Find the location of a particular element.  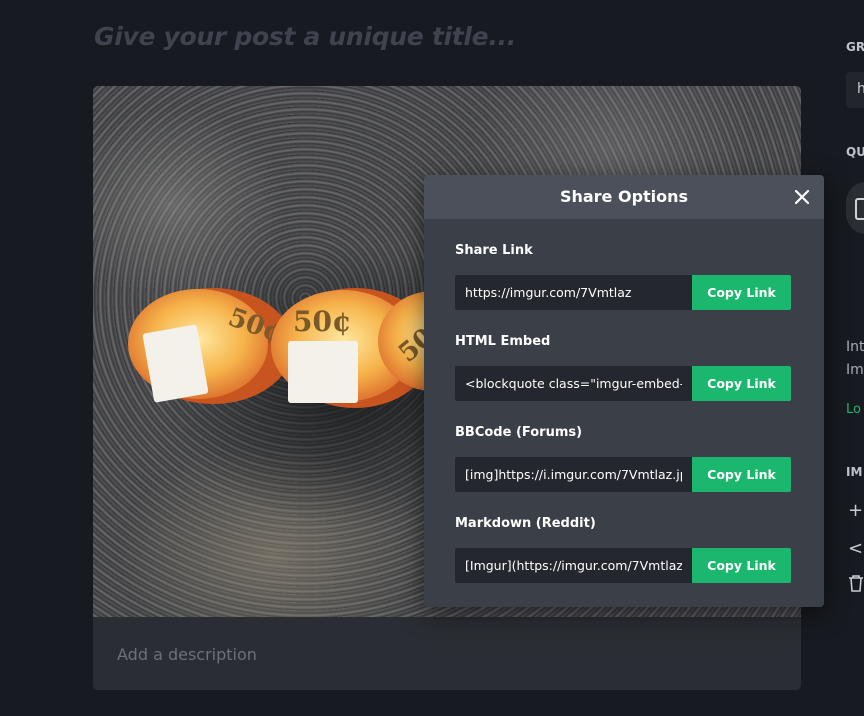

chip-1: 50¢ is located at coordinates (210, 346).